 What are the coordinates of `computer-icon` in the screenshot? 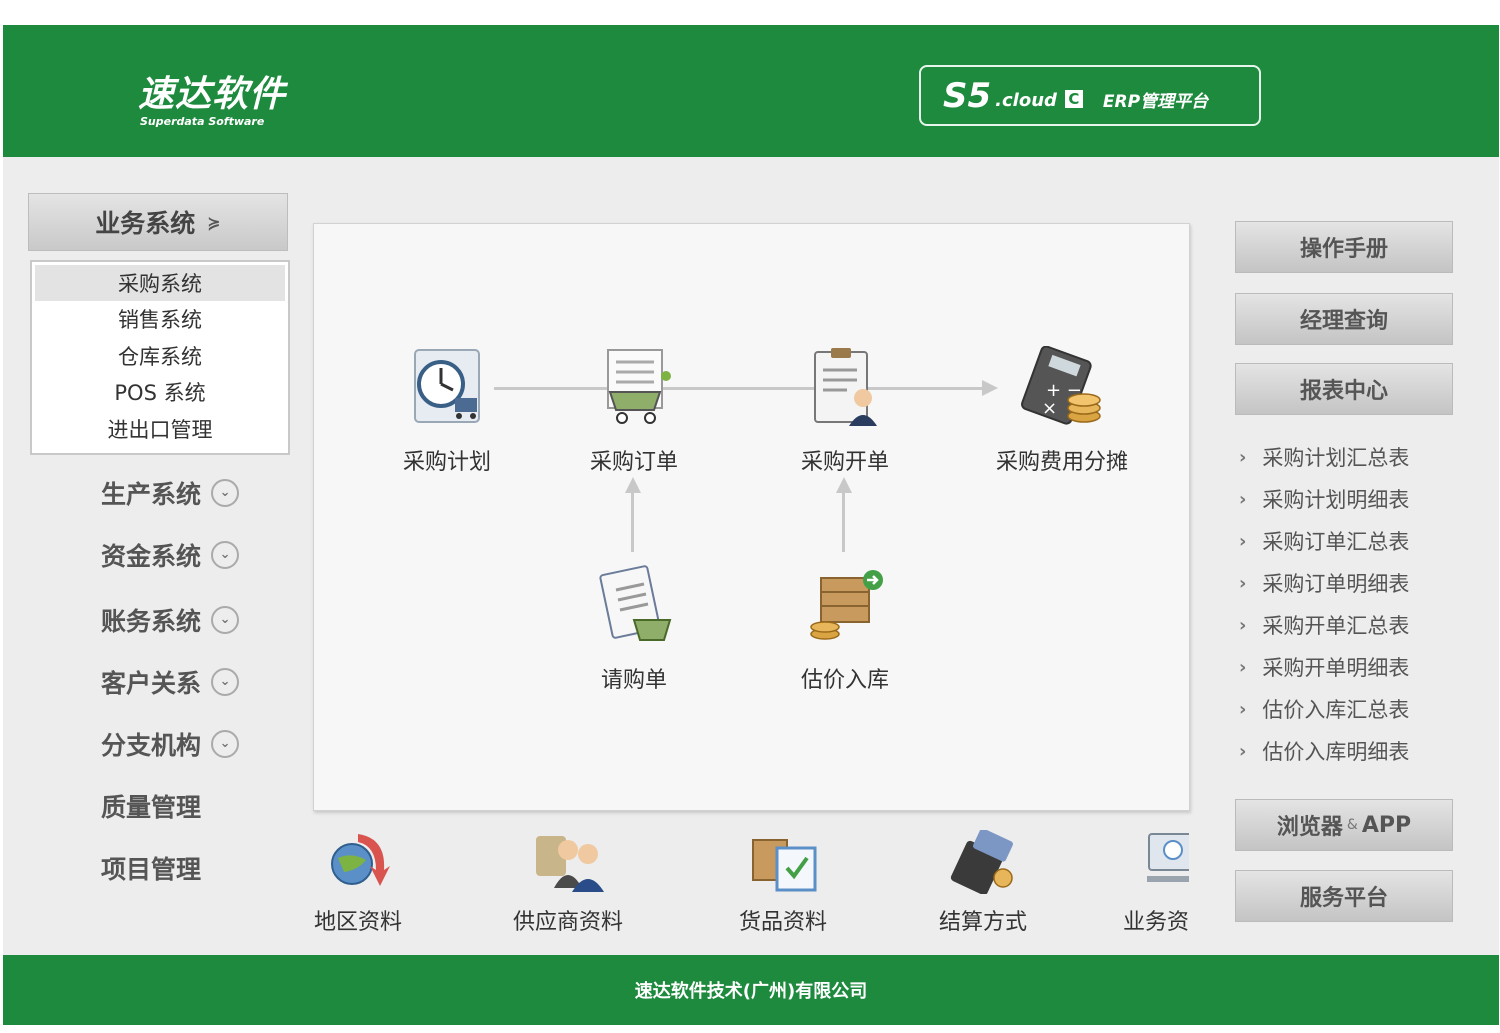 It's located at (1168, 857).